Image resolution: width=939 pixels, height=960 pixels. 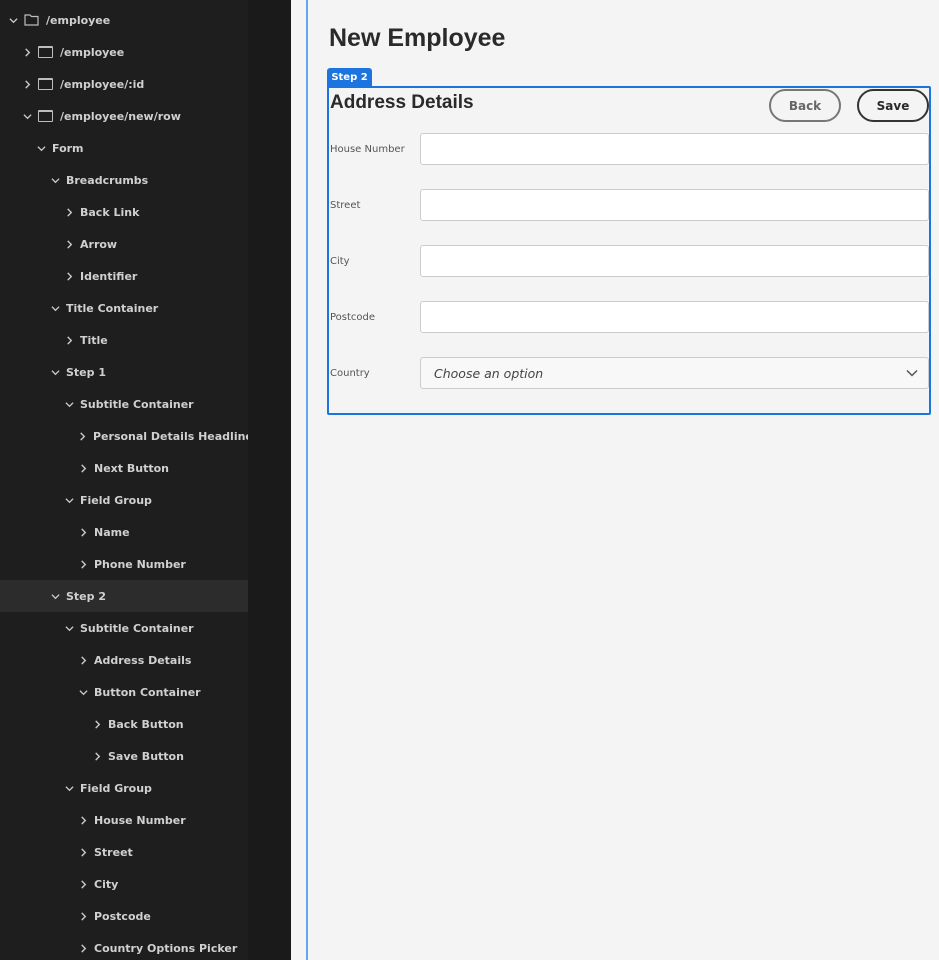 What do you see at coordinates (124, 340) in the screenshot?
I see `tree-item: Title` at bounding box center [124, 340].